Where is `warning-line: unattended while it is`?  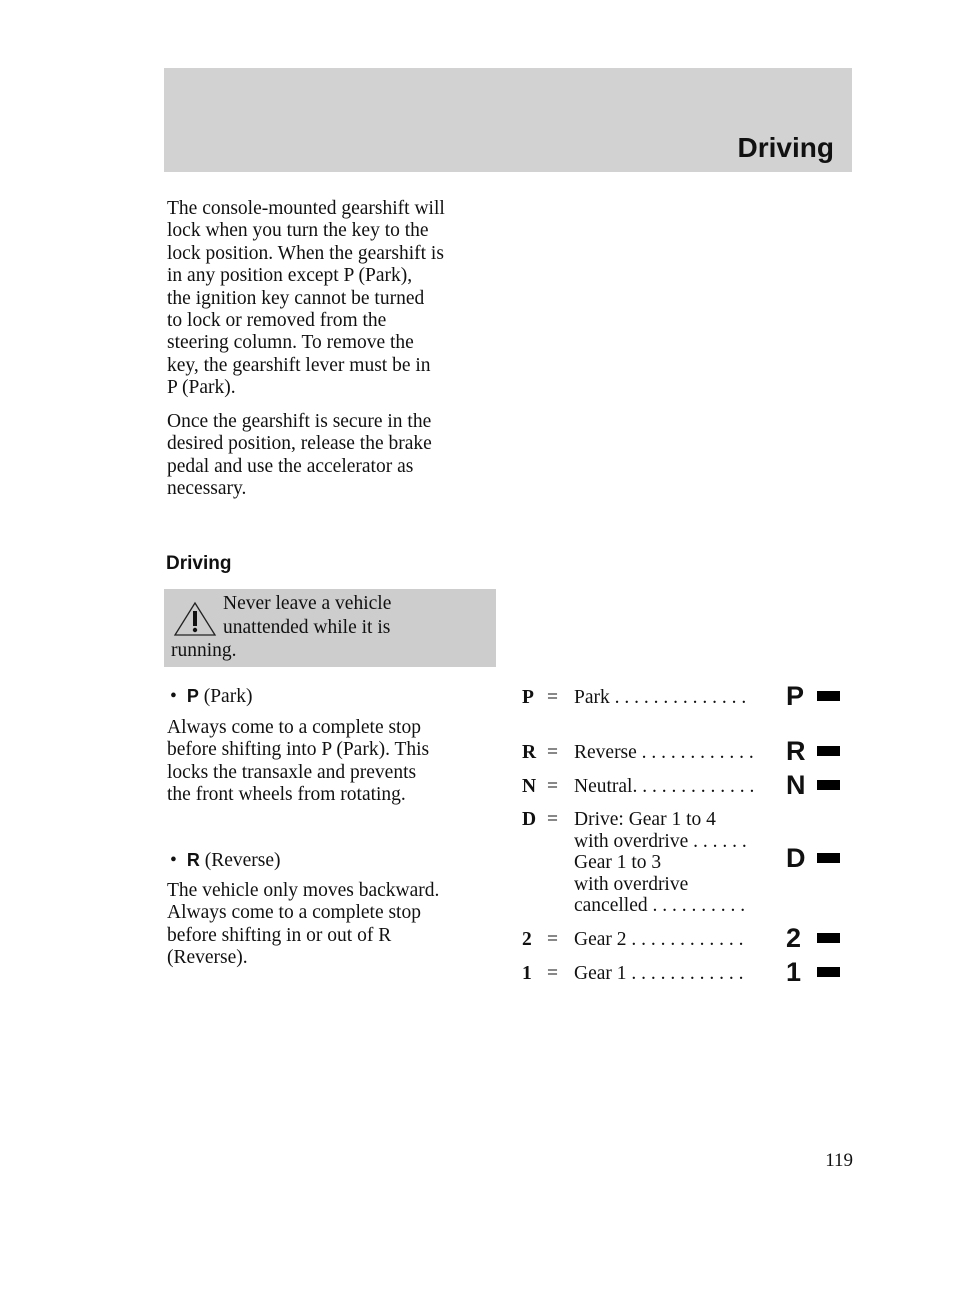
warning-line: unattended while it is is located at coordinates (307, 627).